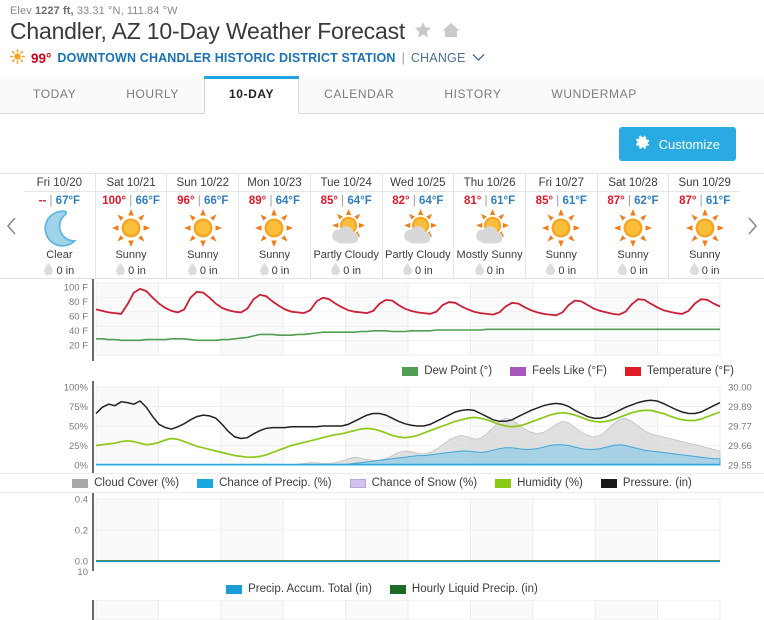 This screenshot has width=764, height=620. Describe the element at coordinates (203, 184) in the screenshot. I see `day-card-date: Sun 10/22` at that location.